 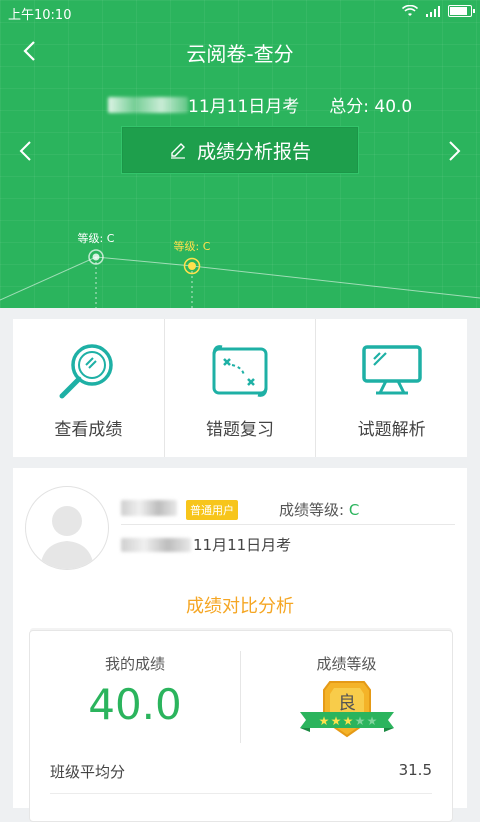 I want to click on class-average-value: 31.5, so click(x=415, y=770).